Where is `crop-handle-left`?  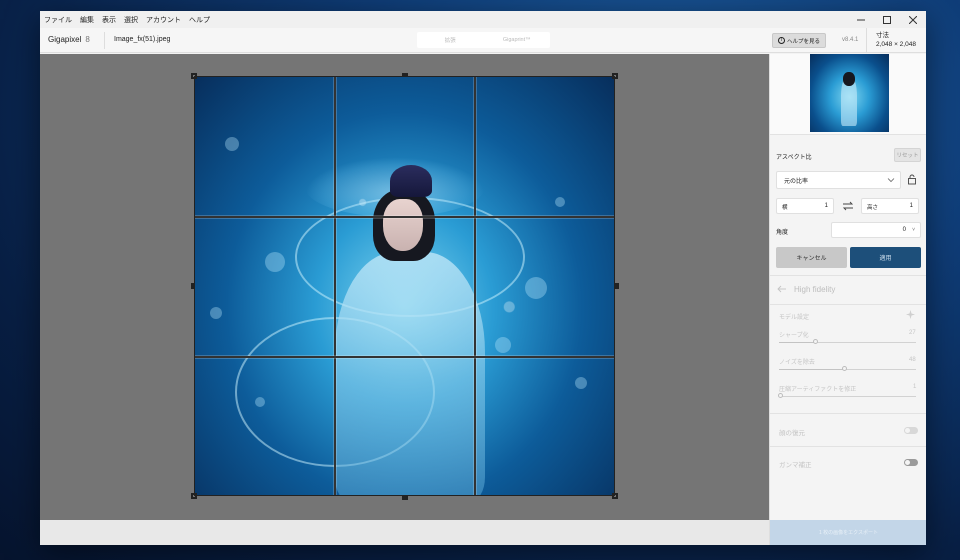 crop-handle-left is located at coordinates (193, 286).